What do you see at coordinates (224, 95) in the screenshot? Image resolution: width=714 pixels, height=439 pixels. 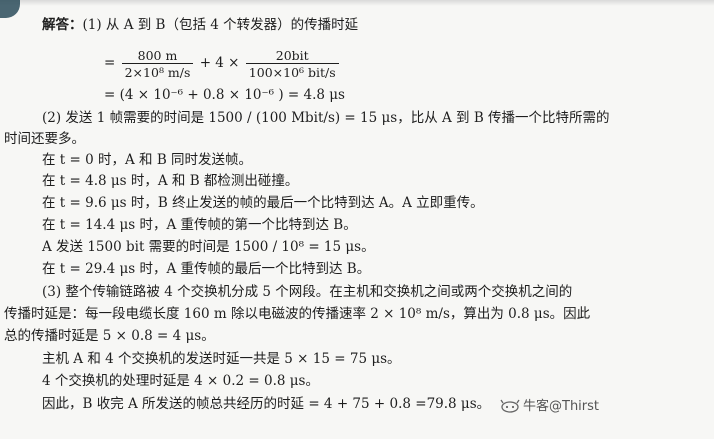 I see `part1-result: = (4 × 10⁻⁶ + 0.8 × 10⁻⁶ ) = 4.8 μs` at bounding box center [224, 95].